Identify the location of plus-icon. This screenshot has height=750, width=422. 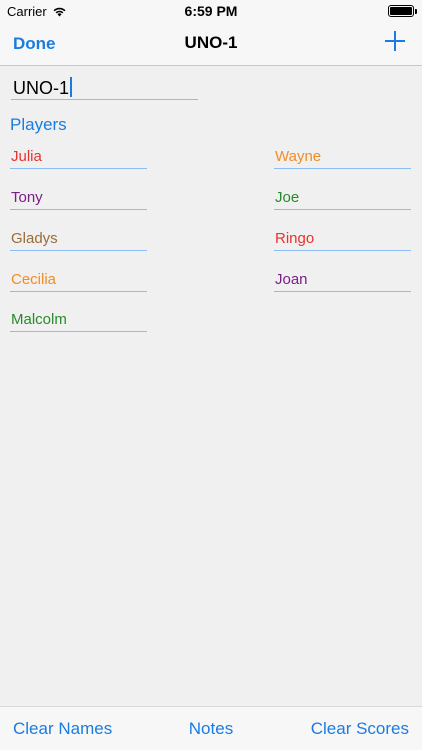
(395, 41).